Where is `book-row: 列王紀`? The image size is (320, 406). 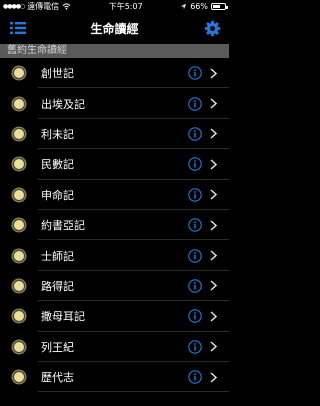
book-row: 列王紀 is located at coordinates (114, 347).